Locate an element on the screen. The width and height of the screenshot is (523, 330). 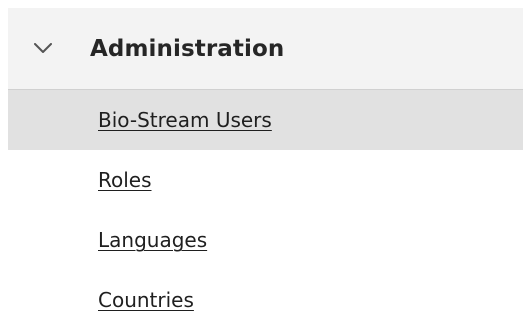
chevron-down-icon is located at coordinates (43, 49).